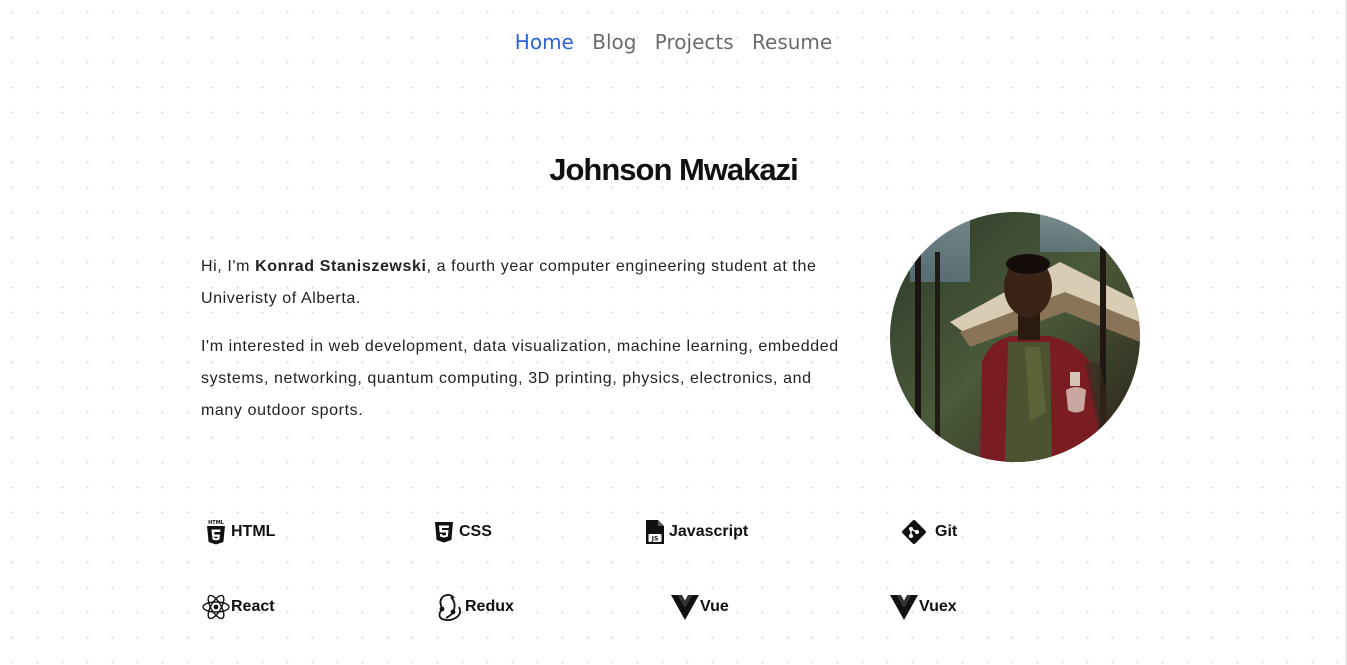 This screenshot has height=665, width=1347. I want to click on bio-intro-prefix: Hi, I'm, so click(228, 266).